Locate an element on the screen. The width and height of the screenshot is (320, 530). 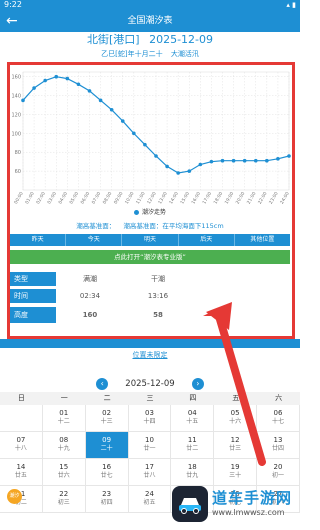
calendar-day-cell: 18 廿九 is located at coordinates (193, 472).